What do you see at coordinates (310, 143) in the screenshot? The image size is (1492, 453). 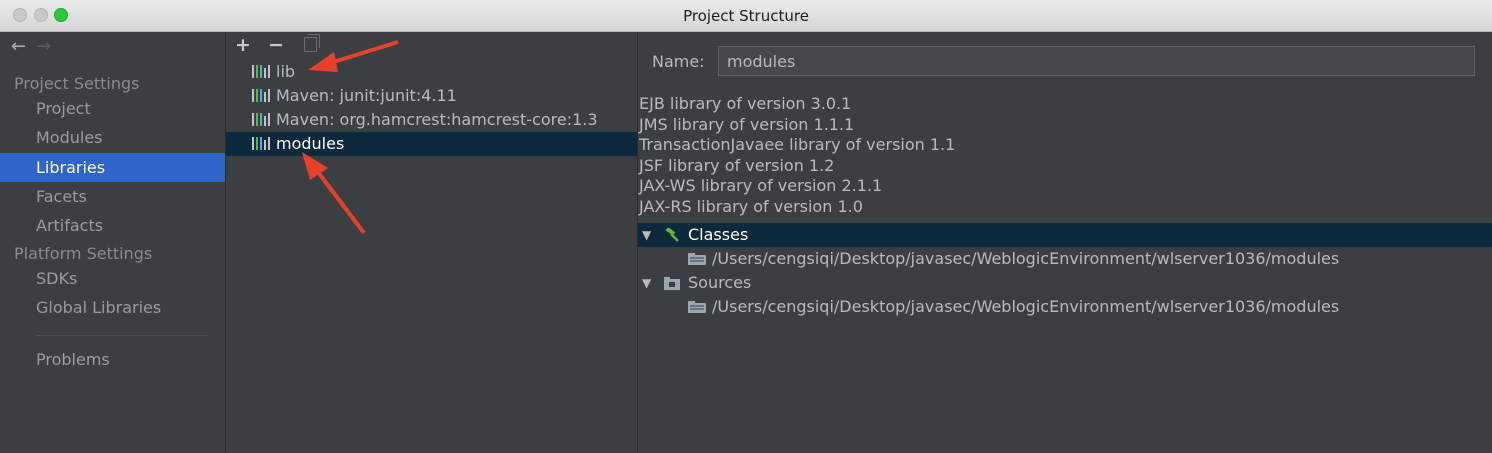 I see `library-label: modules` at bounding box center [310, 143].